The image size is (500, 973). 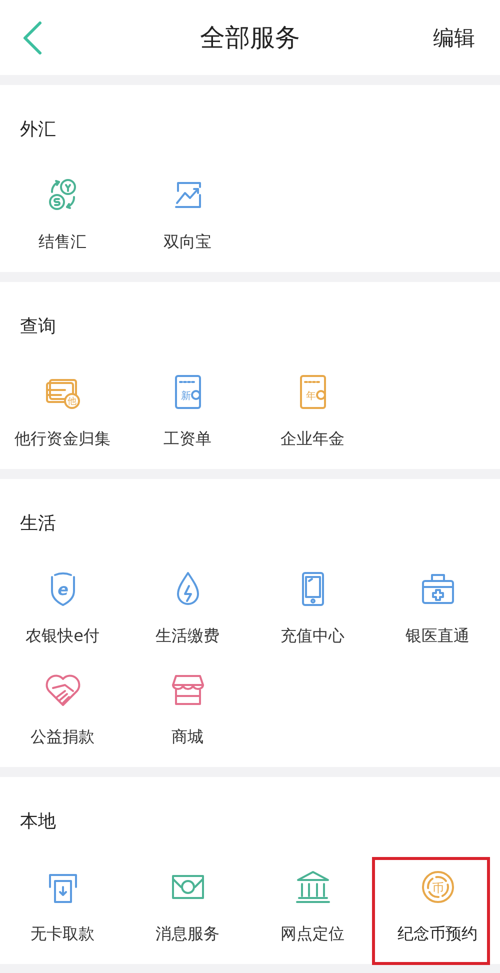 I want to click on service-item: 消息服务, so click(x=188, y=906).